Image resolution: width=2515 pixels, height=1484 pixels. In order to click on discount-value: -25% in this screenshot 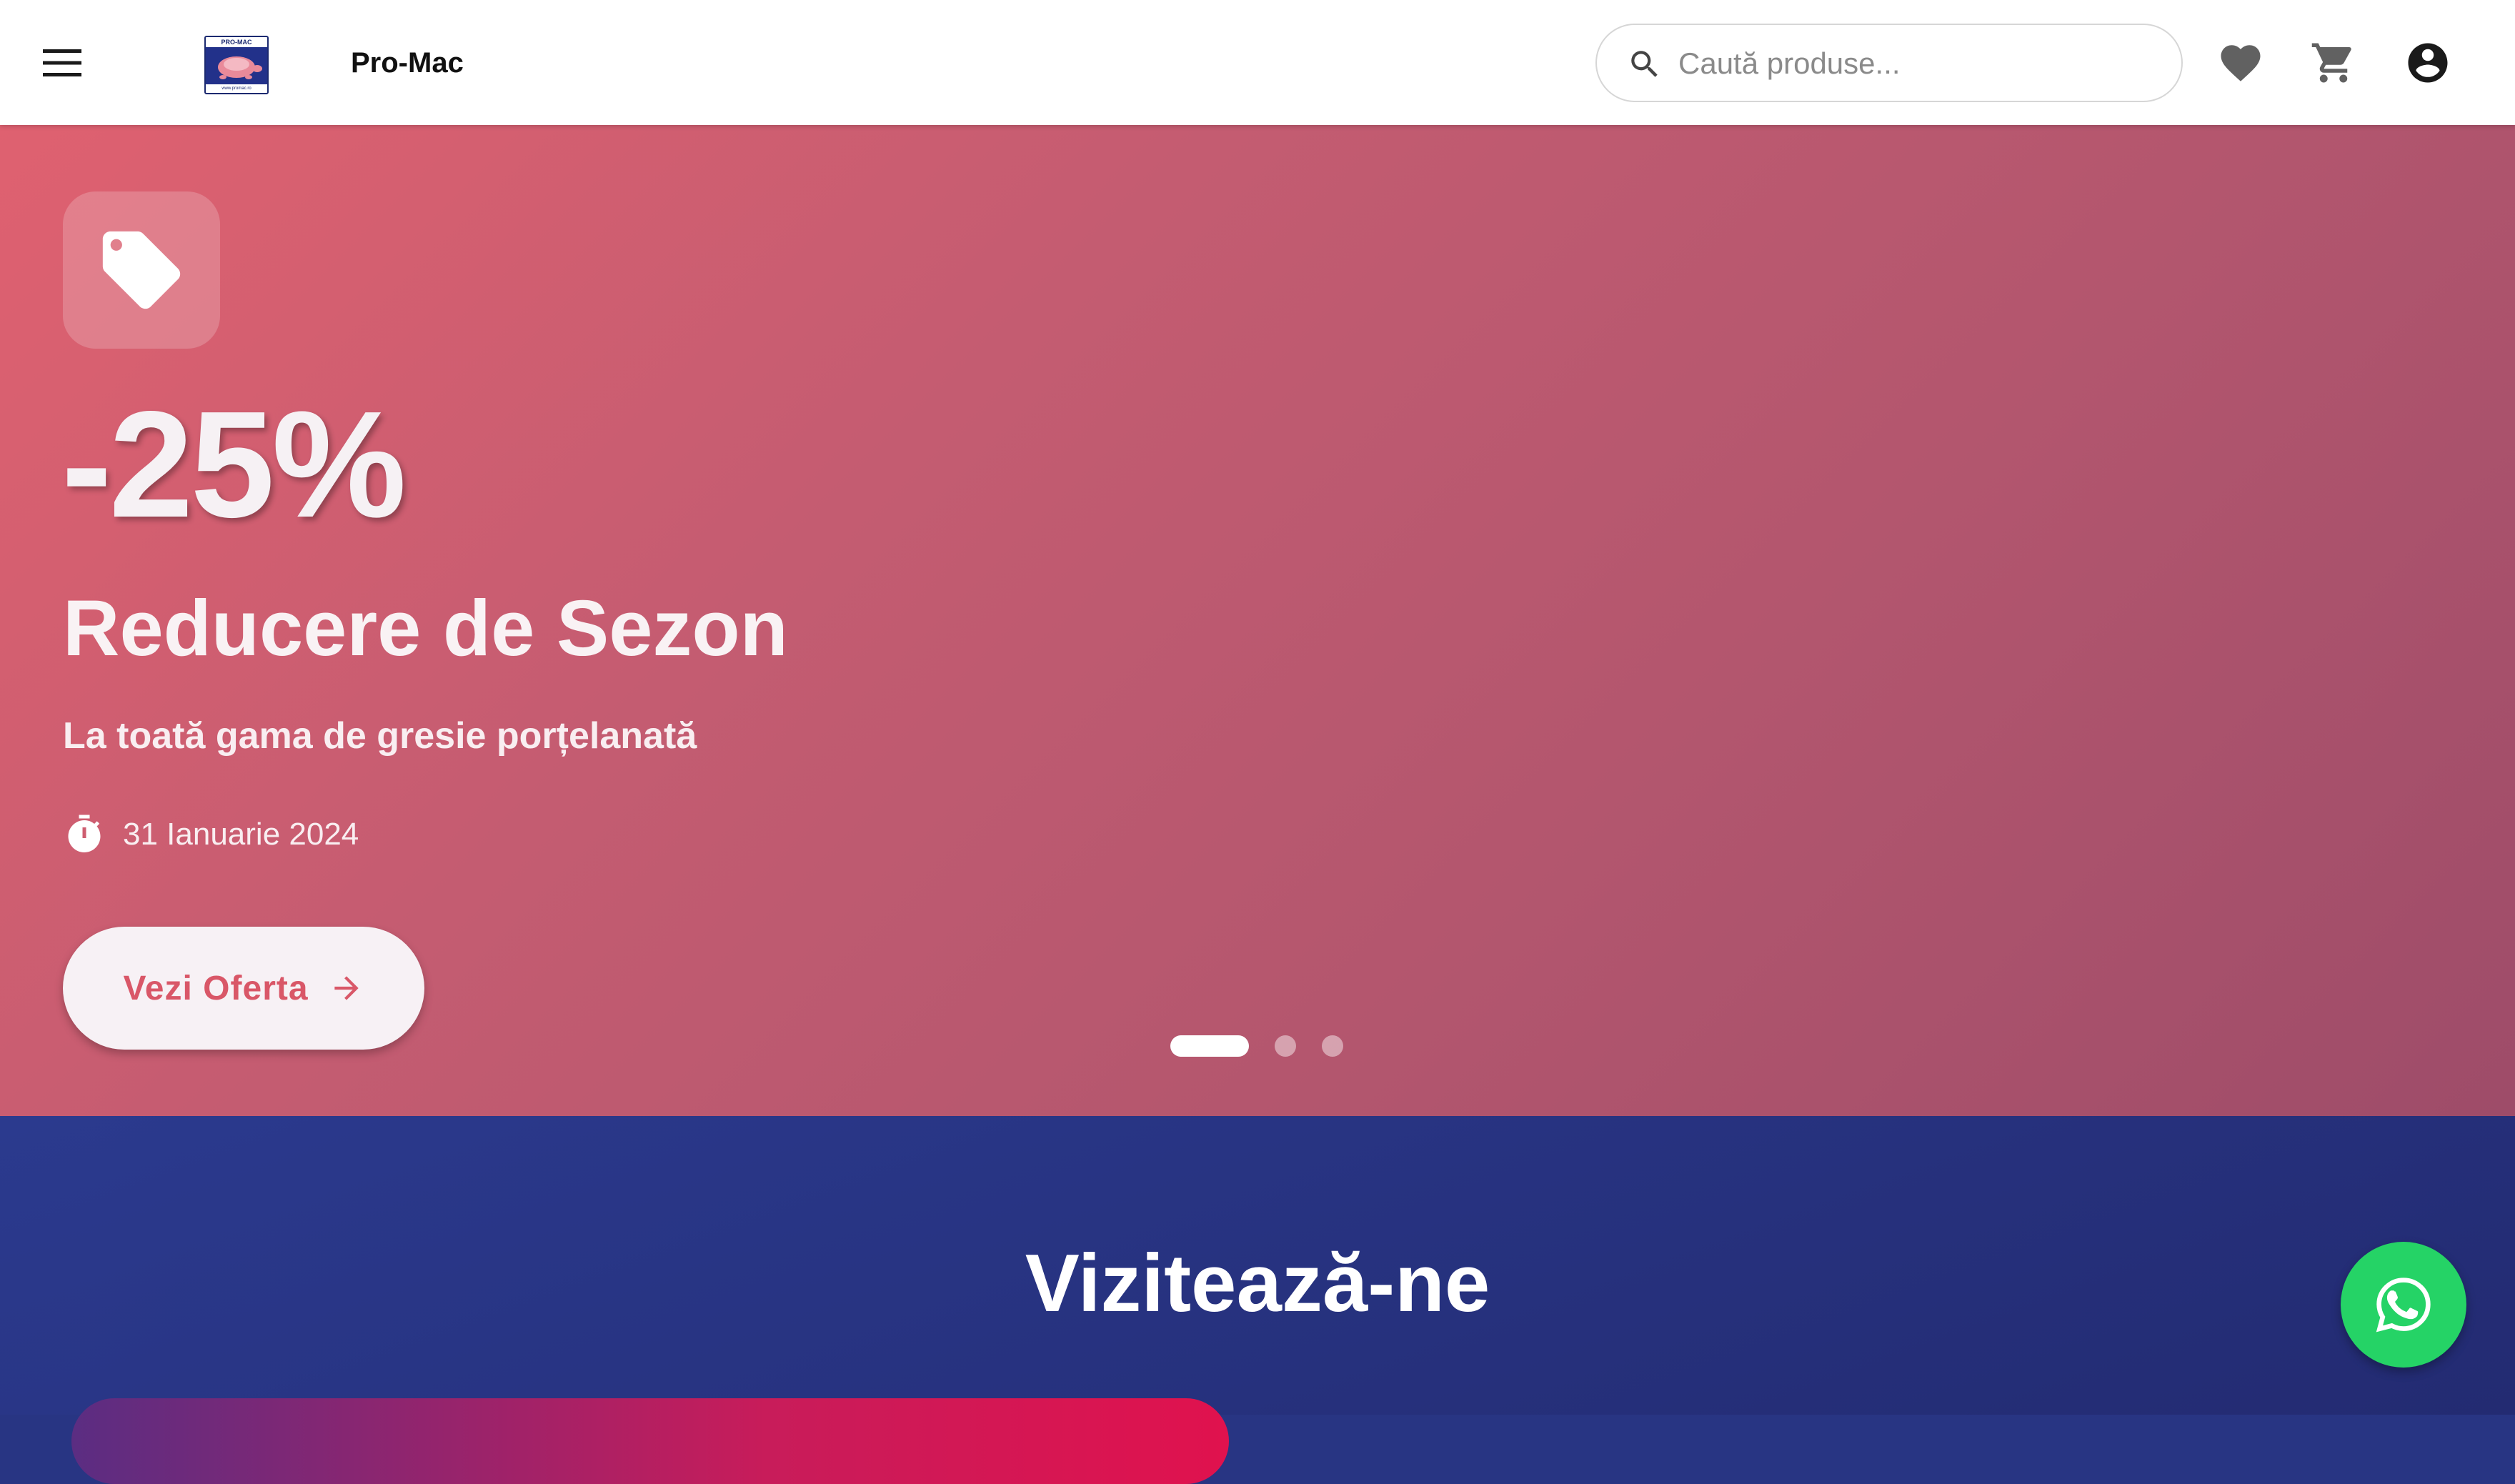, I will do `click(234, 464)`.